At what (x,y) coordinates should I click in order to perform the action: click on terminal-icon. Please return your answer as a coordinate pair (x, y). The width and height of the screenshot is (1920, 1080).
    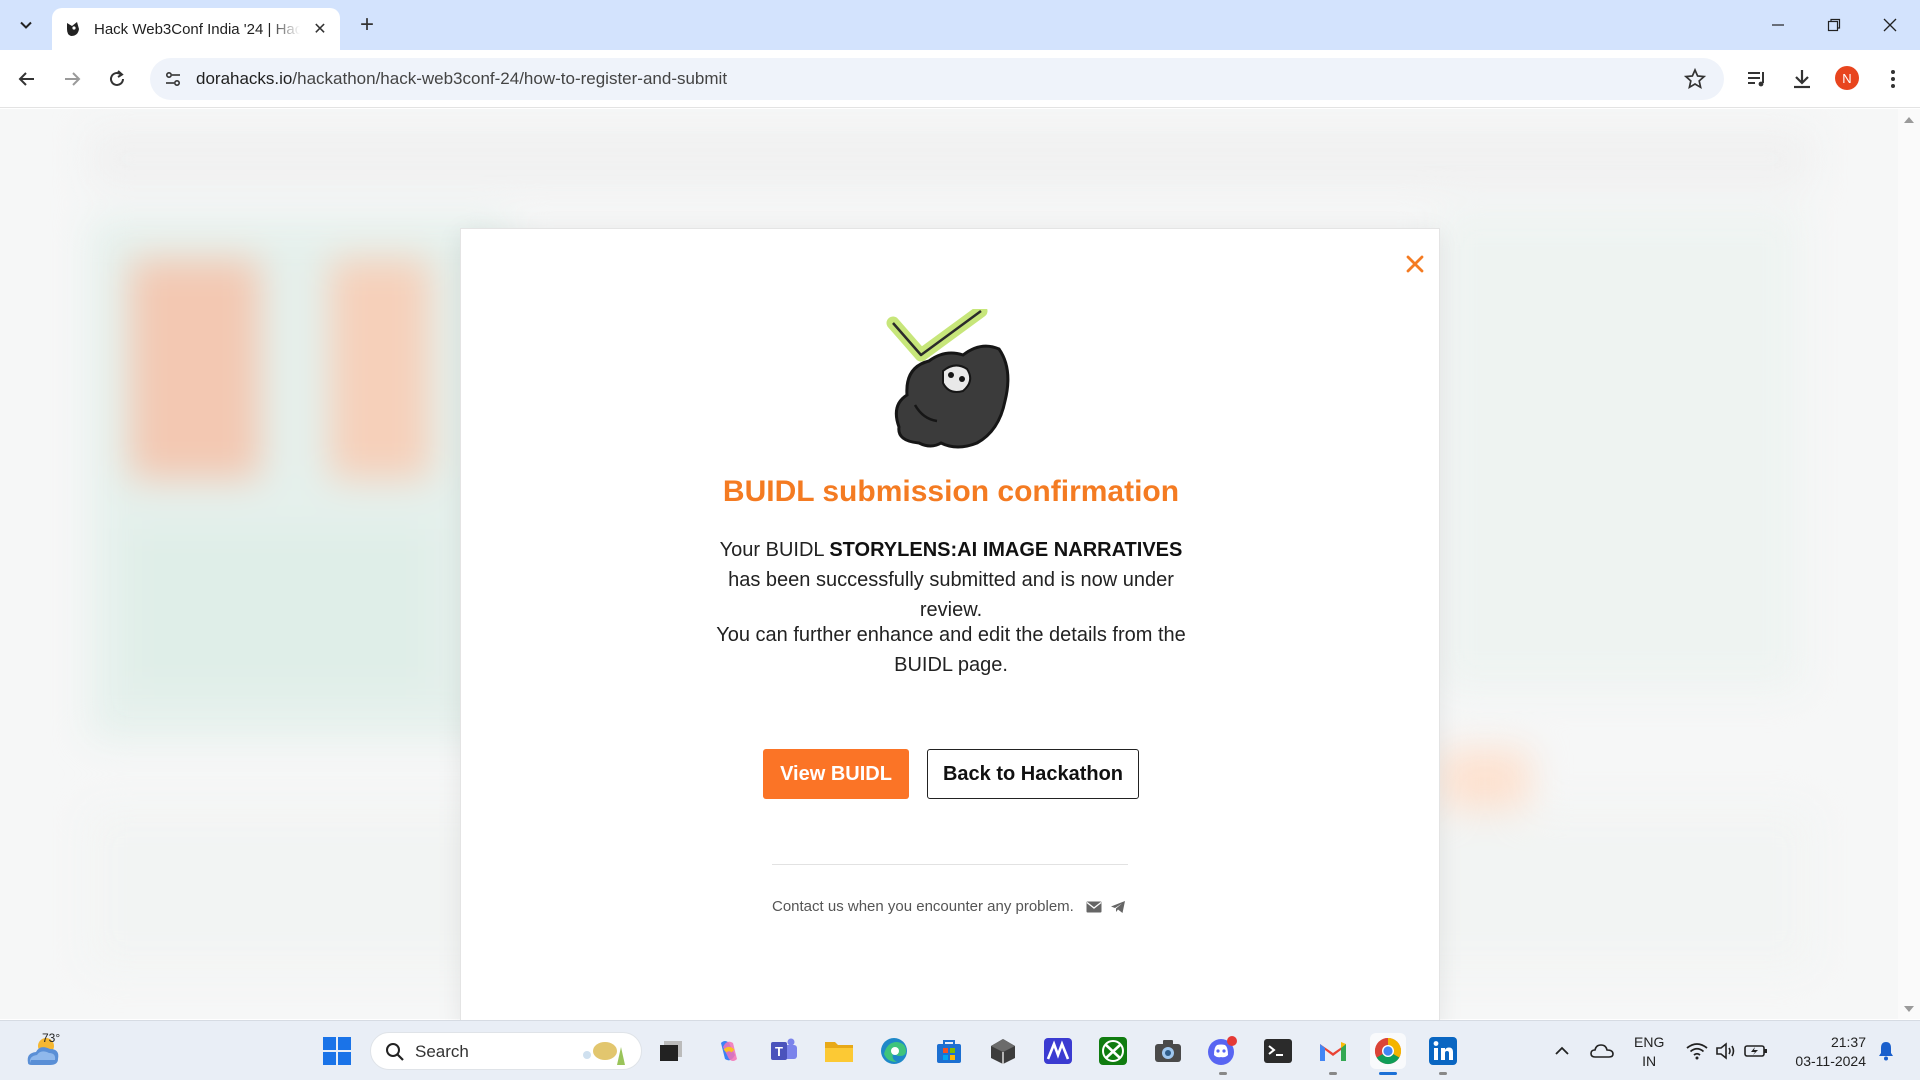
    Looking at the image, I should click on (1278, 1051).